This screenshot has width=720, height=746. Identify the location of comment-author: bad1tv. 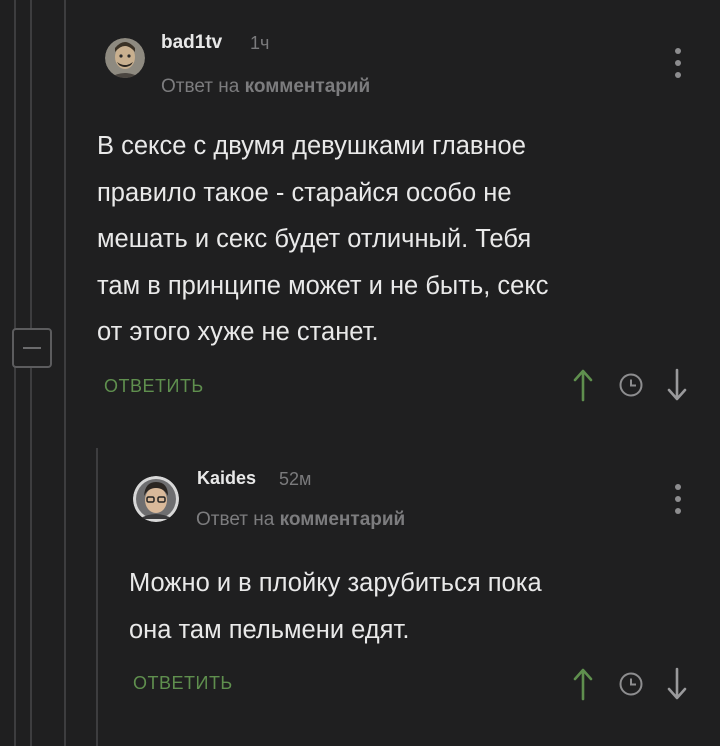
(191, 43).